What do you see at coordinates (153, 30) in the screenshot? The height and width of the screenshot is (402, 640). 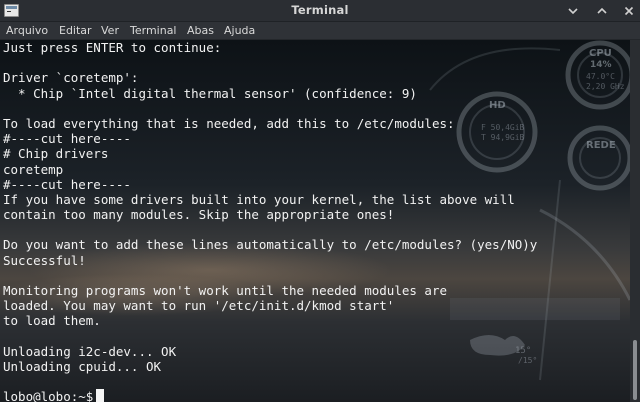 I see `menu-terminal: Terminal` at bounding box center [153, 30].